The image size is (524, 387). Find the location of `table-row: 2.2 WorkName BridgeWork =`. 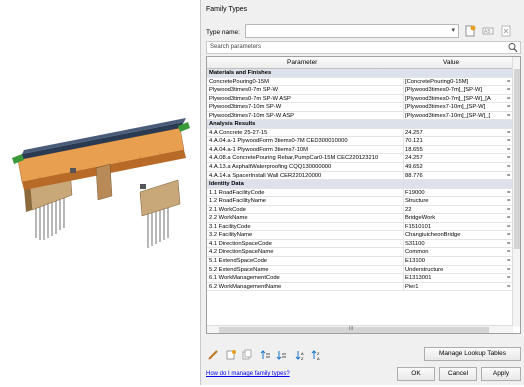

table-row: 2.2 WorkName BridgeWork = is located at coordinates (360, 218).